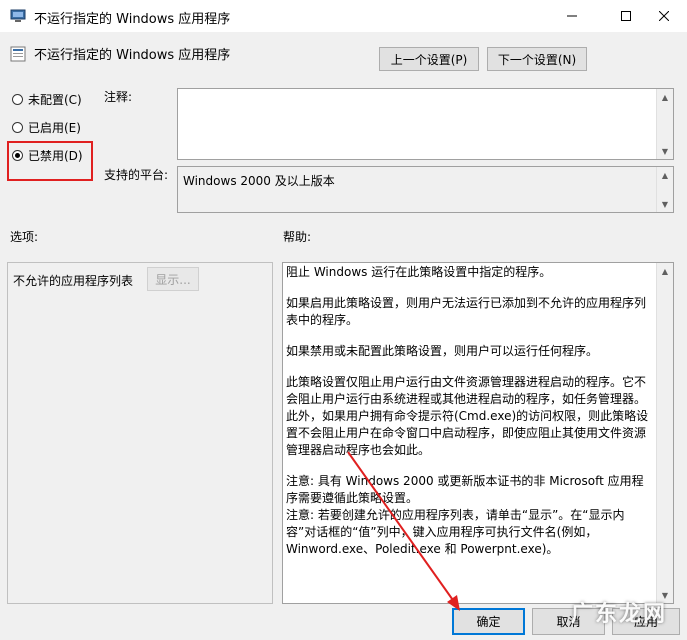 The height and width of the screenshot is (640, 687). What do you see at coordinates (618, 614) in the screenshot?
I see `watermark-logo: 广东龙网` at bounding box center [618, 614].